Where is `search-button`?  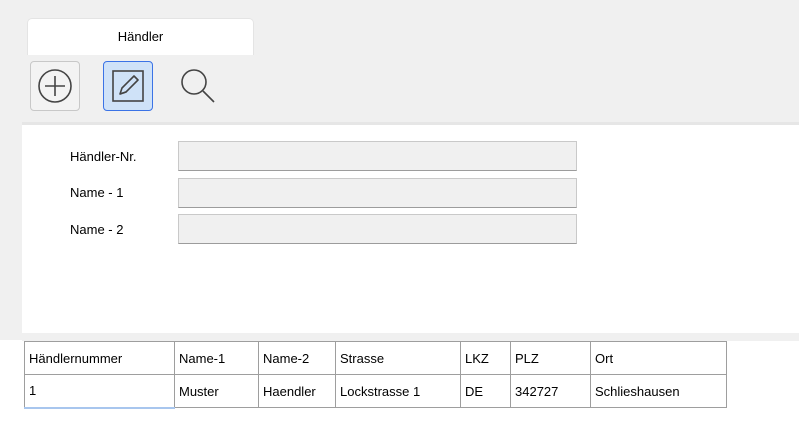 search-button is located at coordinates (198, 86).